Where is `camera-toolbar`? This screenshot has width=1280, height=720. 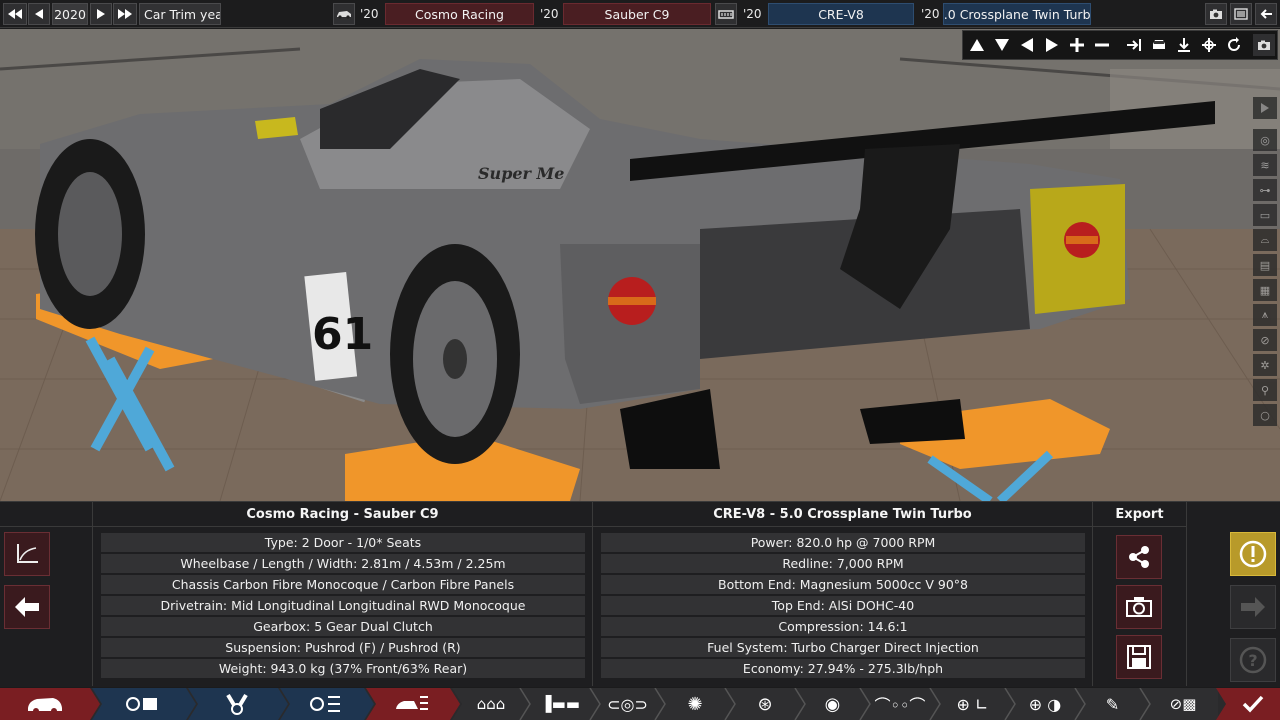 camera-toolbar is located at coordinates (1120, 45).